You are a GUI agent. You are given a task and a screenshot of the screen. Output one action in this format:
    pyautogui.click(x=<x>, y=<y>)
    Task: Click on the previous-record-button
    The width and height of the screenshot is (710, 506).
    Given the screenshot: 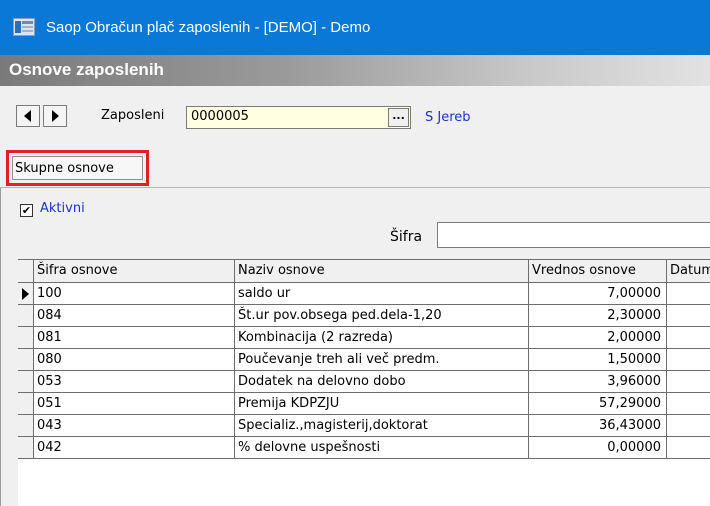 What is the action you would take?
    pyautogui.click(x=28, y=116)
    